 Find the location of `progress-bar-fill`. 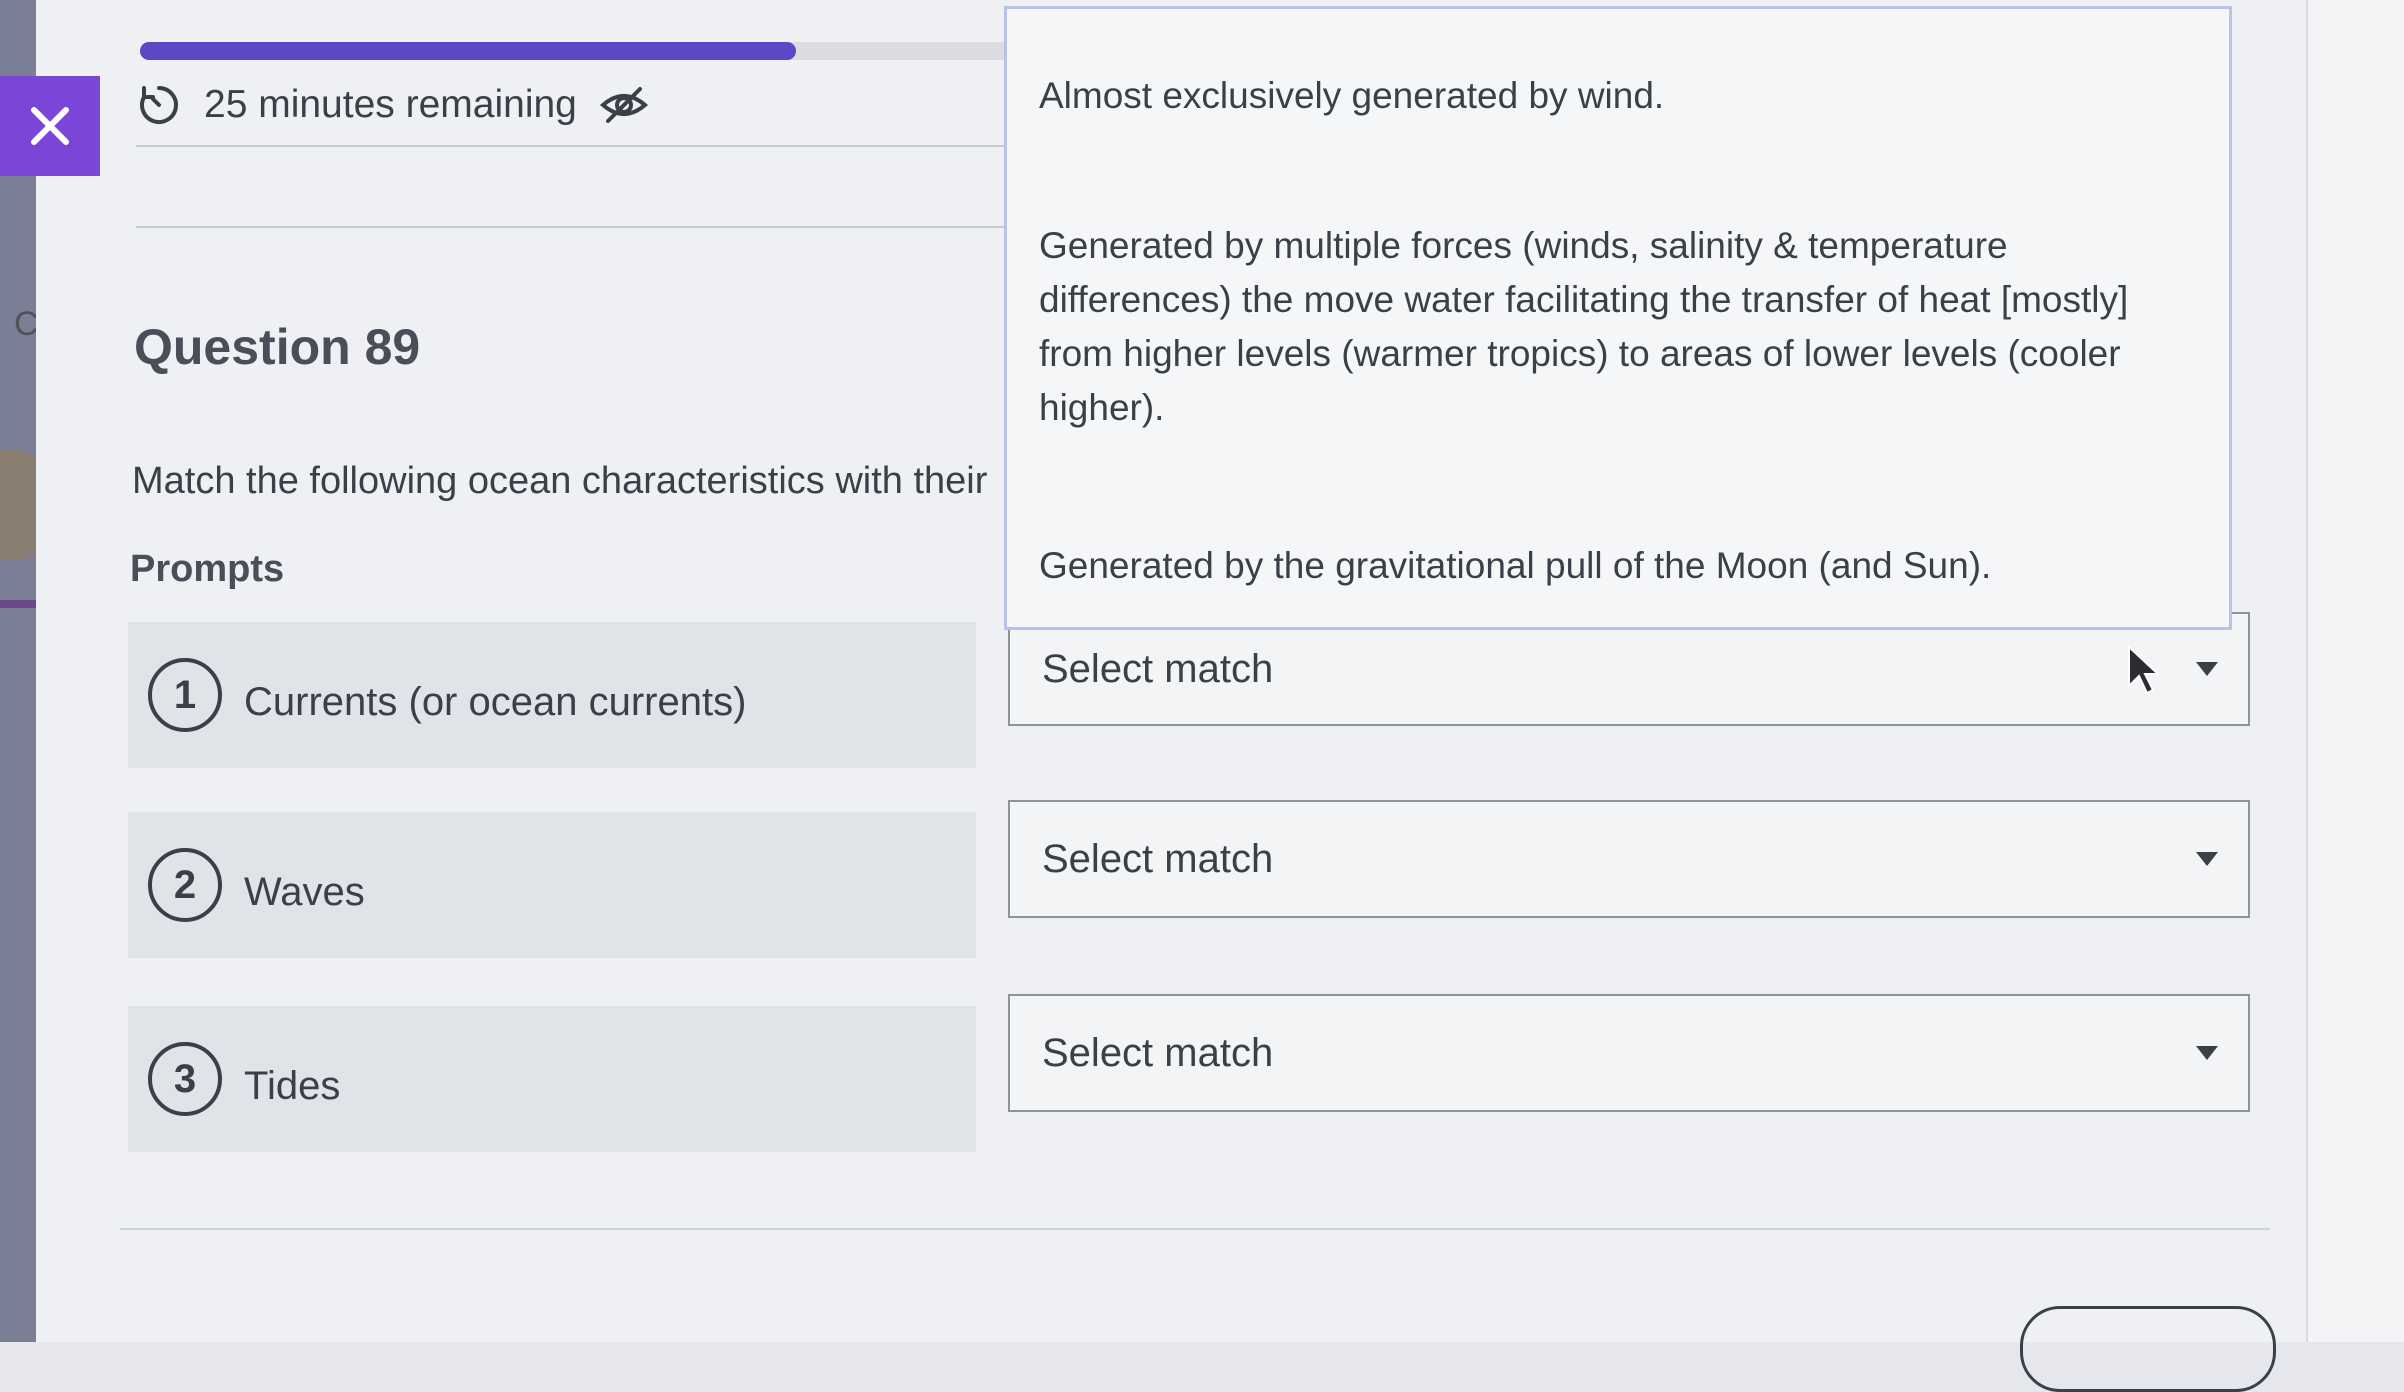

progress-bar-fill is located at coordinates (468, 51).